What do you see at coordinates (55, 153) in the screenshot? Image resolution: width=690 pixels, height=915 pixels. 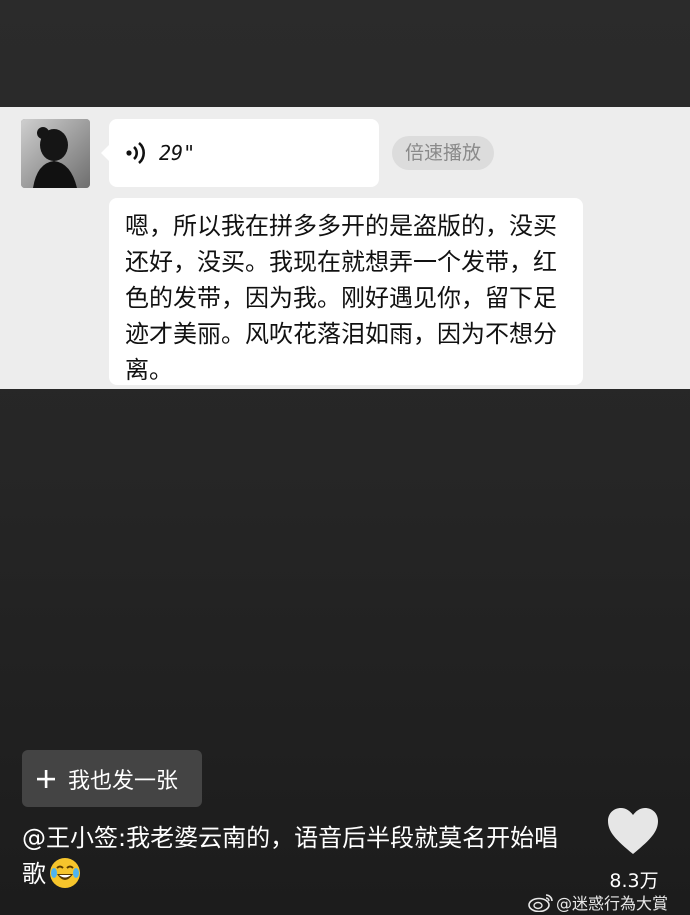 I see `avatar` at bounding box center [55, 153].